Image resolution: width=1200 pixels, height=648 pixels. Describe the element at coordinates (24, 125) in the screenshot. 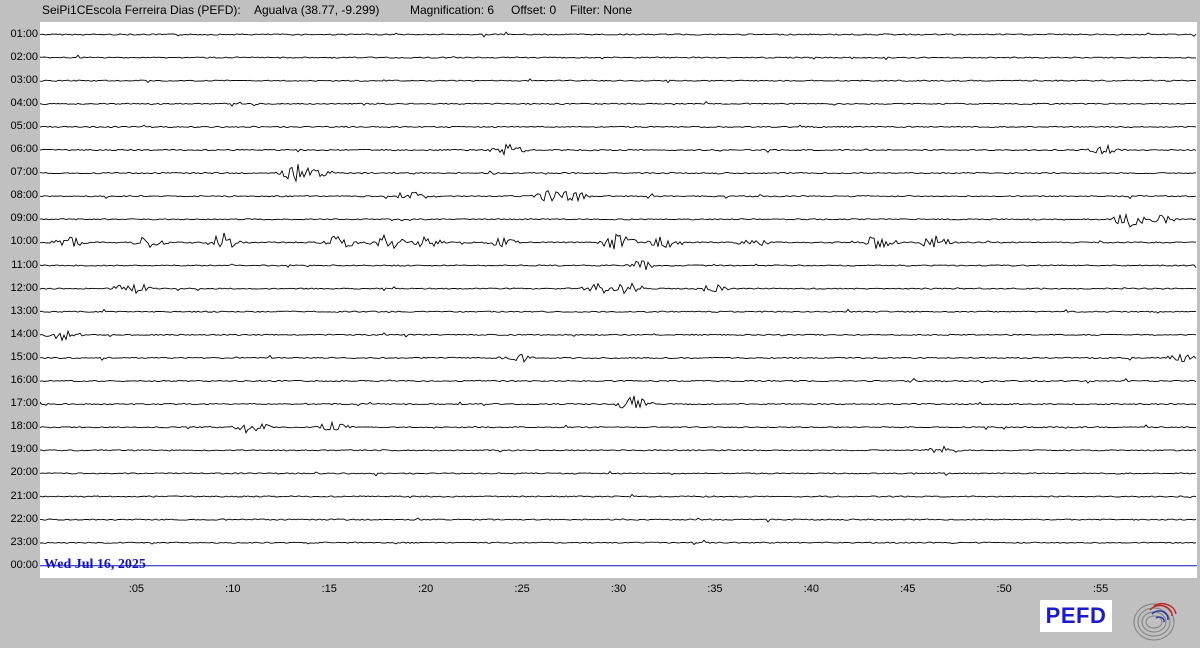

I see `hour-label: 05:00` at that location.